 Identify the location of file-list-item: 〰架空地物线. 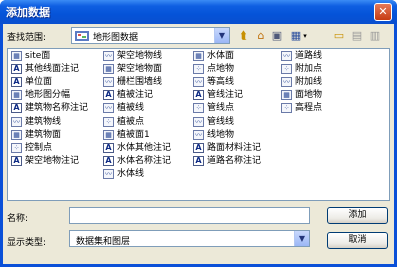
(150, 57).